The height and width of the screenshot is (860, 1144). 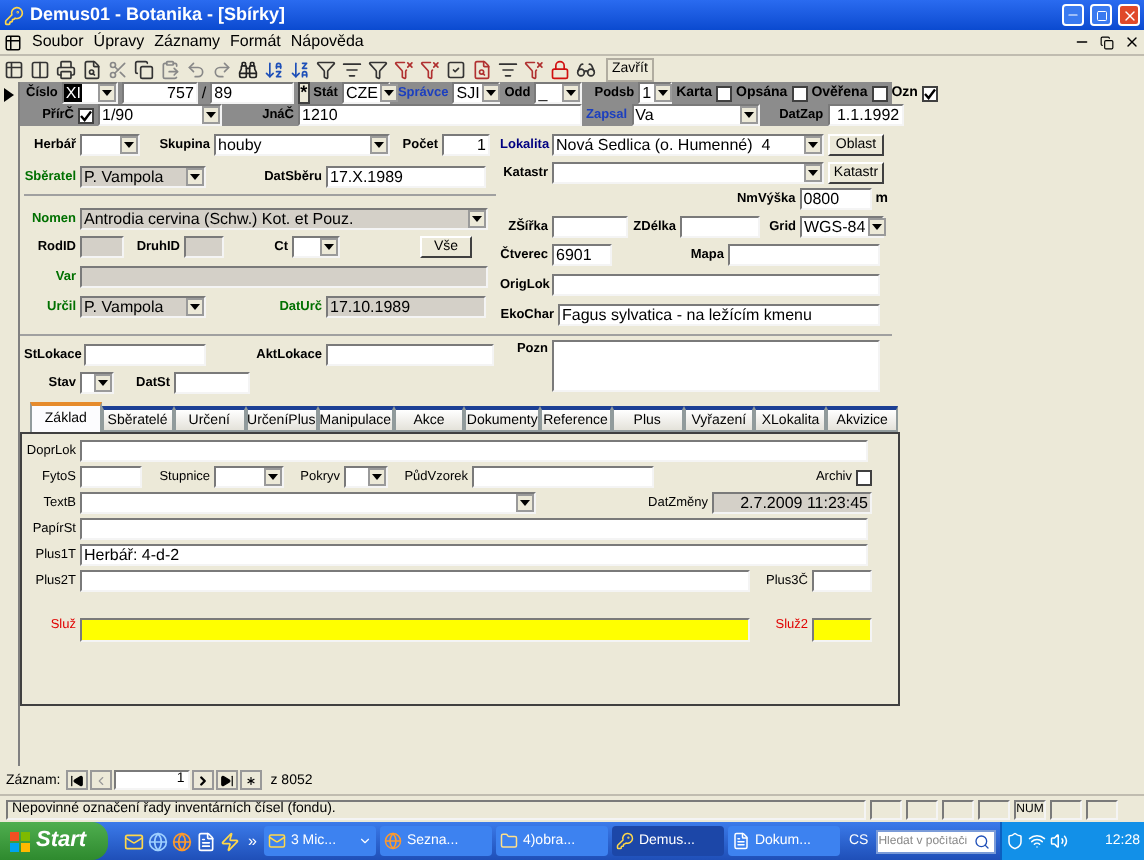 What do you see at coordinates (40, 69) in the screenshot?
I see `columns-icon` at bounding box center [40, 69].